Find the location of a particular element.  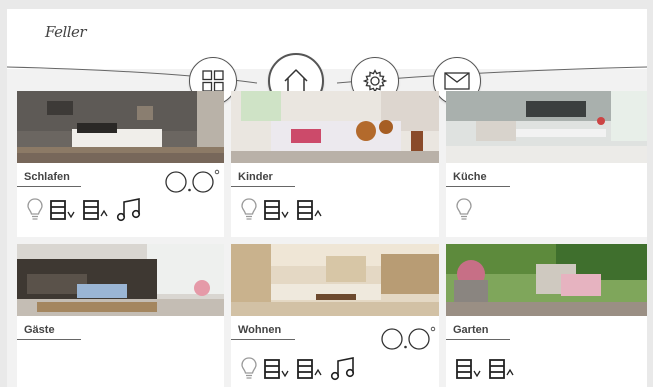

room-photo-wohnen is located at coordinates (335, 280).